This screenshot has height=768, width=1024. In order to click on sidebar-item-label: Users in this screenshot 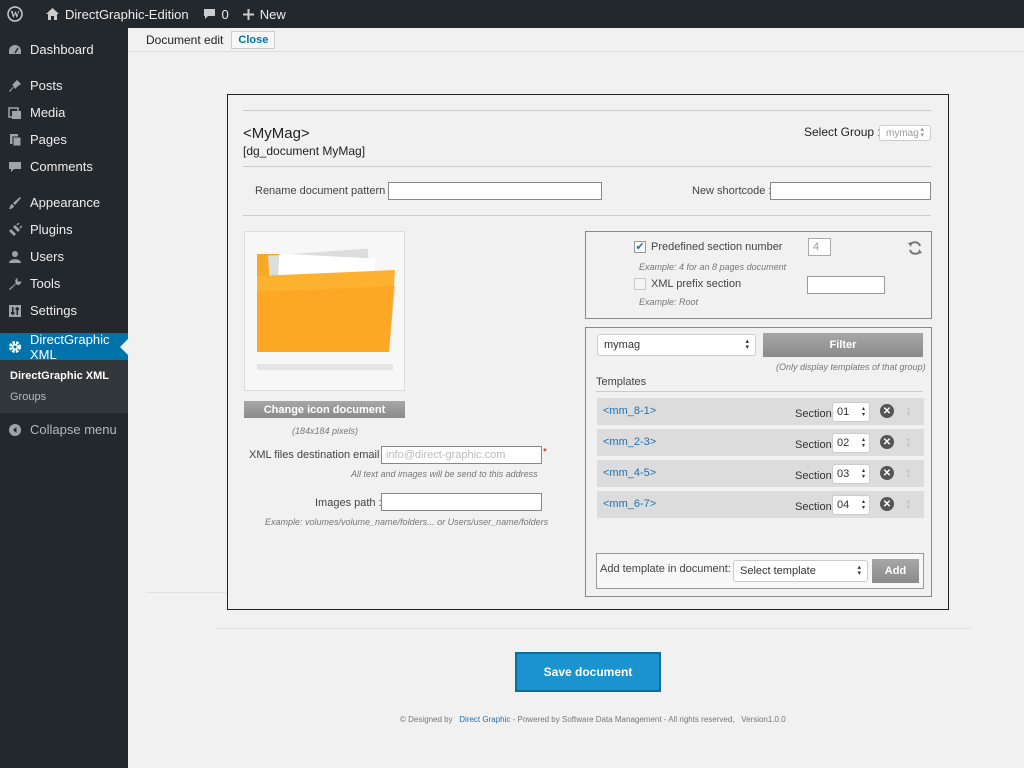, I will do `click(47, 256)`.